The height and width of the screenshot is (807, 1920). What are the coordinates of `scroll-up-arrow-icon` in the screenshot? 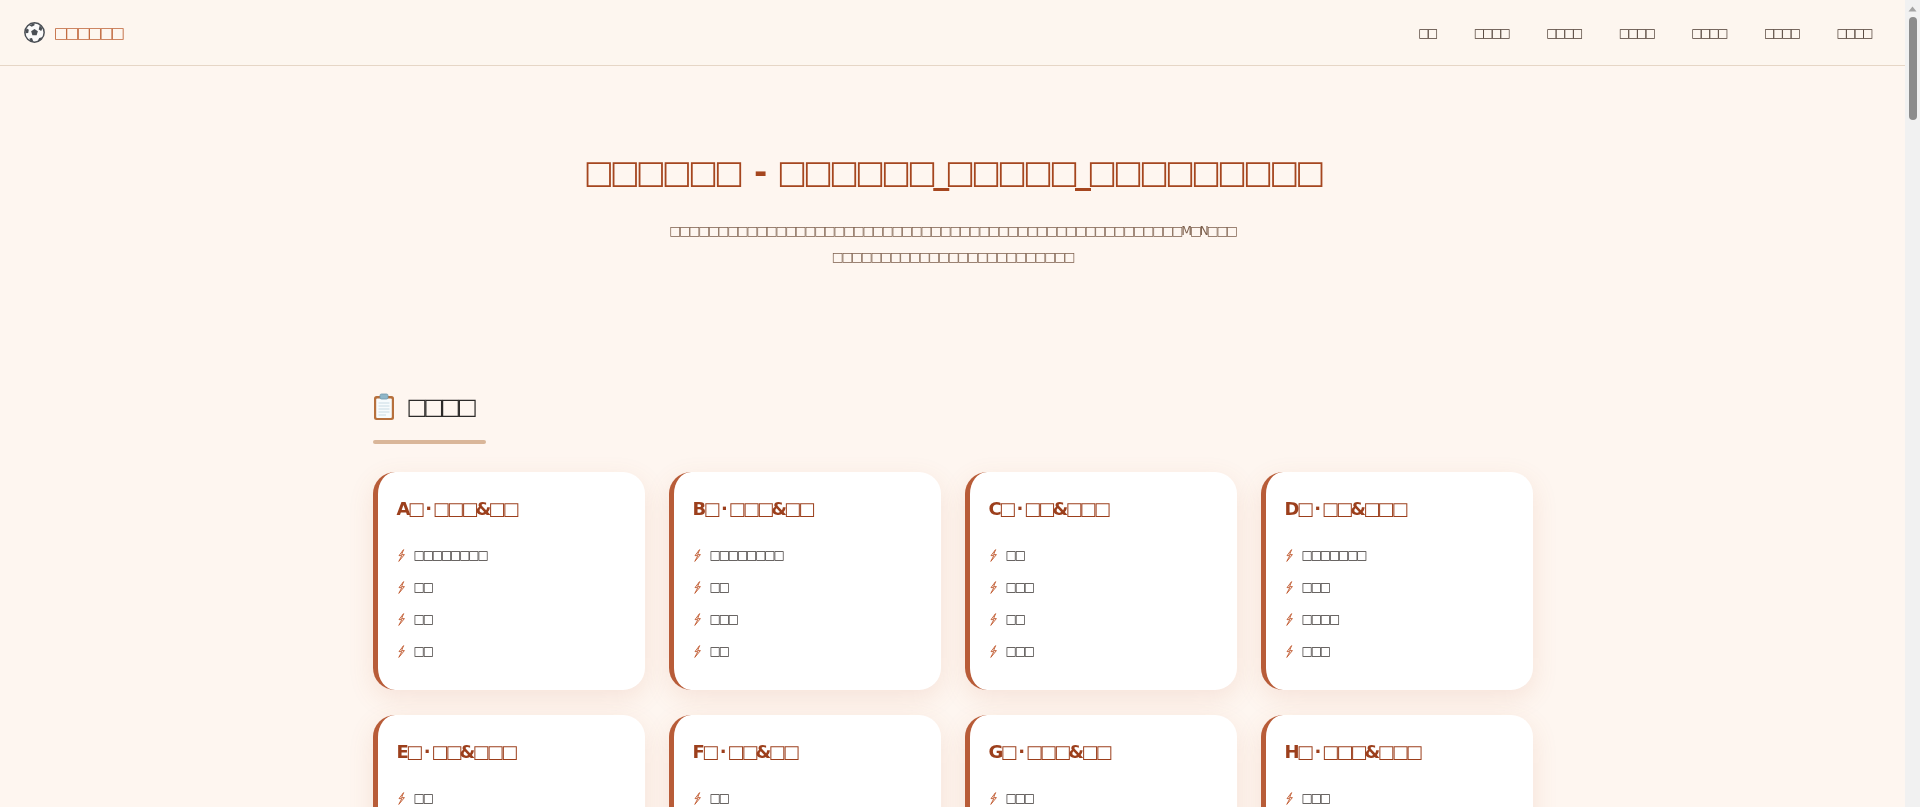 It's located at (1912, 9).